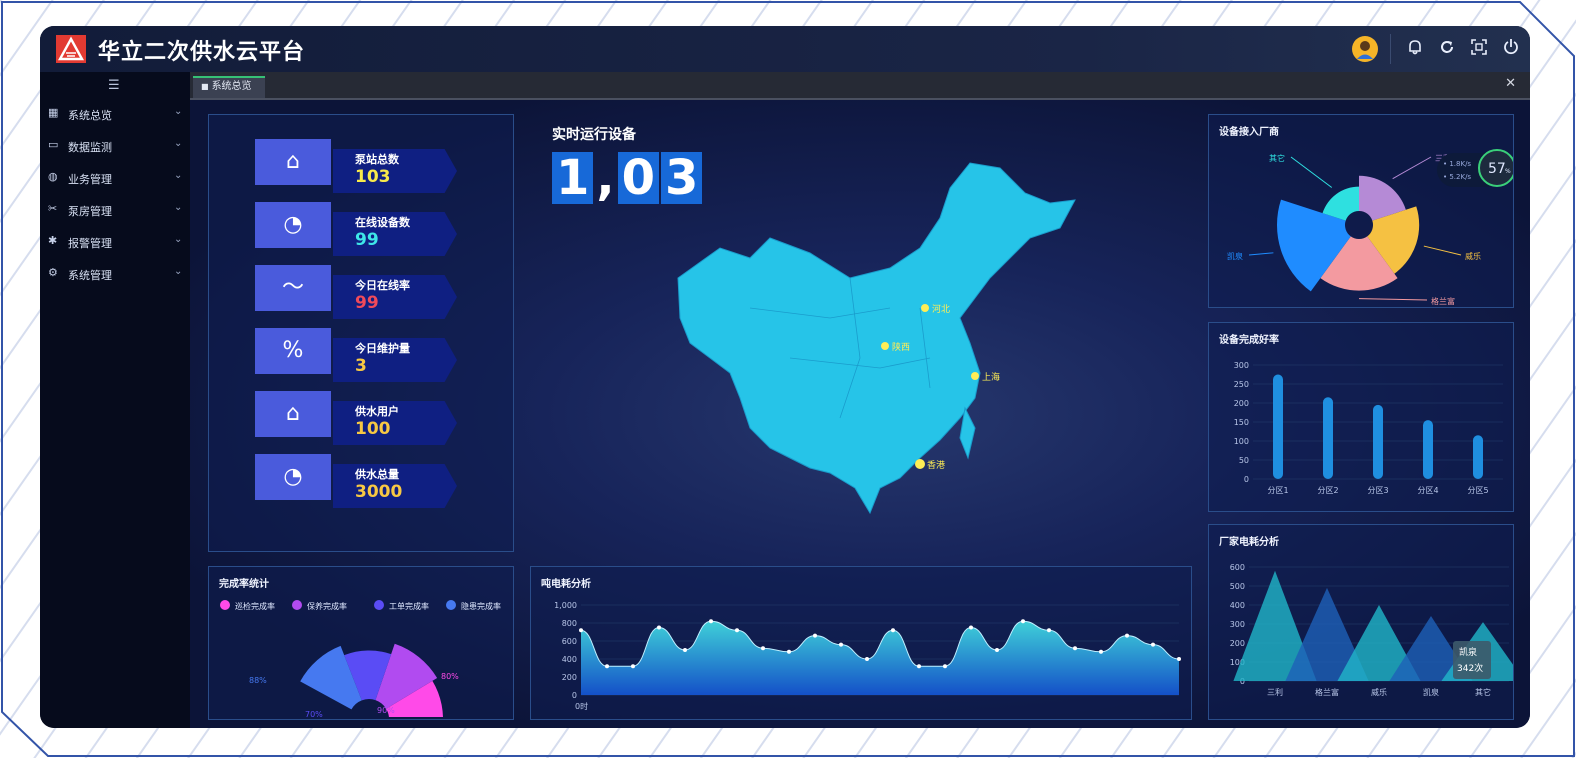 Image resolution: width=1576 pixels, height=758 pixels. What do you see at coordinates (860, 86) in the screenshot?
I see `tab-bar: ■ 系统总览 ✕` at bounding box center [860, 86].